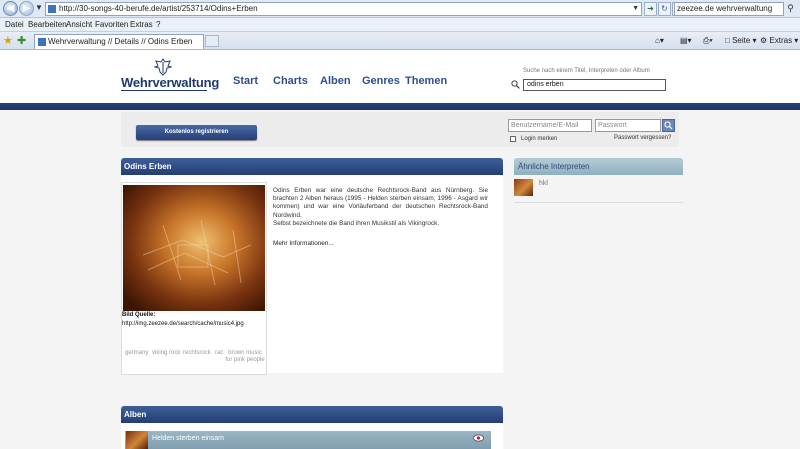 This screenshot has width=800, height=449. What do you see at coordinates (136, 353) in the screenshot?
I see `tag-germany: germany` at bounding box center [136, 353].